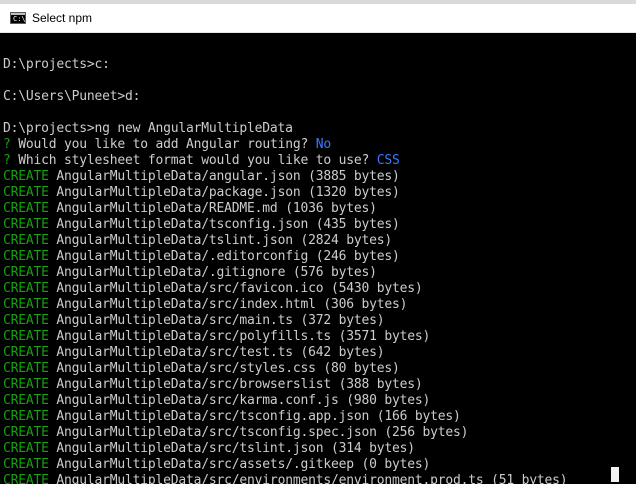  I want to click on console-line: D:\projects>ng new AngularMultipleData, so click(285, 129).